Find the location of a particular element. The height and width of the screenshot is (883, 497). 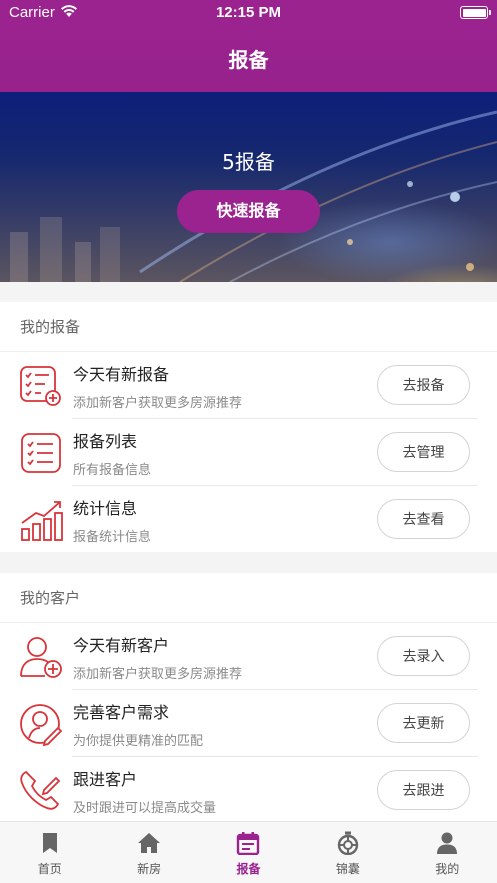

tab-new-homes: 新房 is located at coordinates (148, 852).